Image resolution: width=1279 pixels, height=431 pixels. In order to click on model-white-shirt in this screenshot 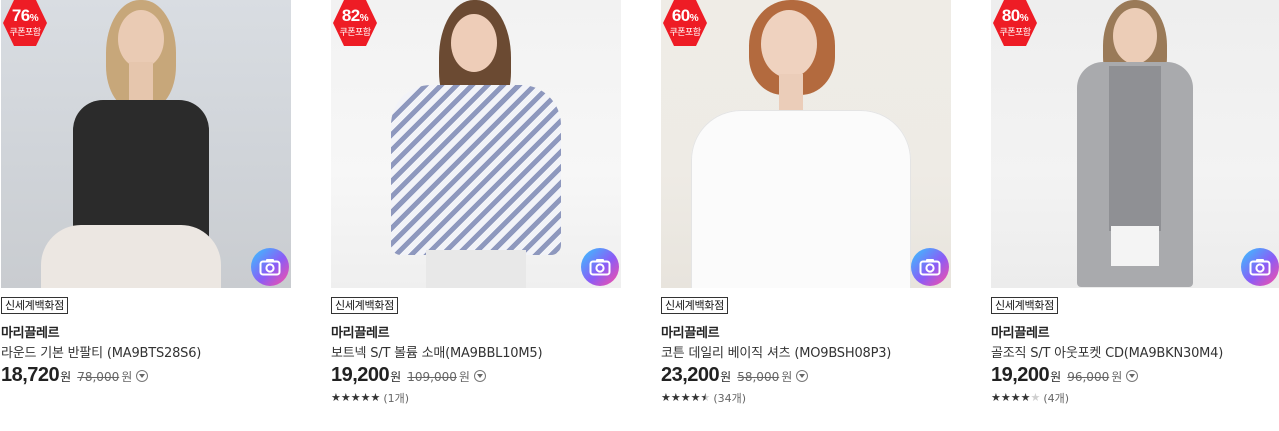, I will do `click(801, 199)`.